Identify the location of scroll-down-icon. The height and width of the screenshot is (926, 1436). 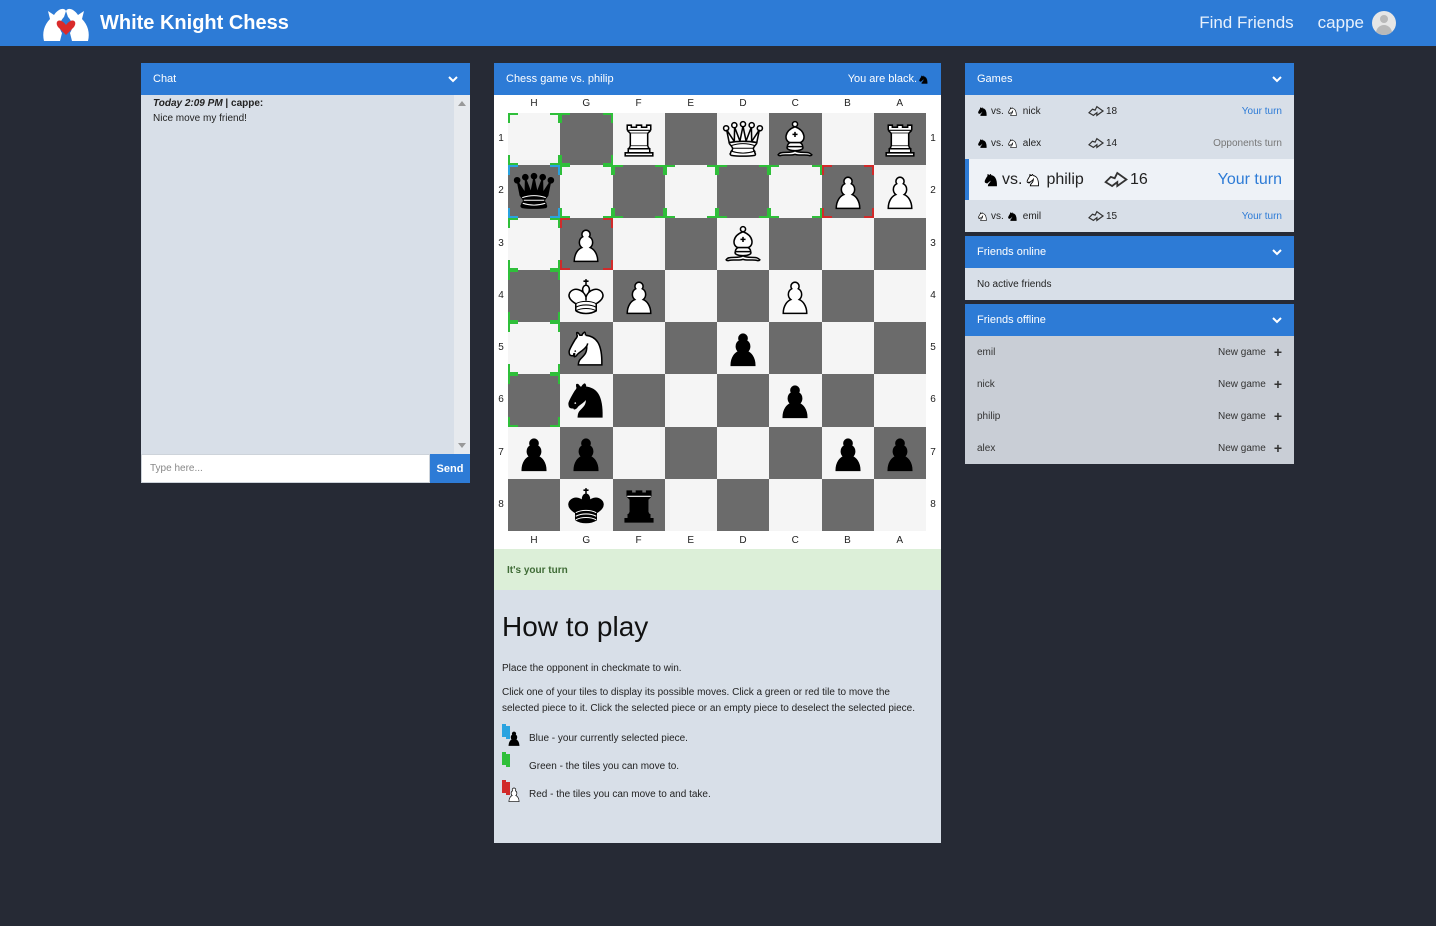
(462, 445).